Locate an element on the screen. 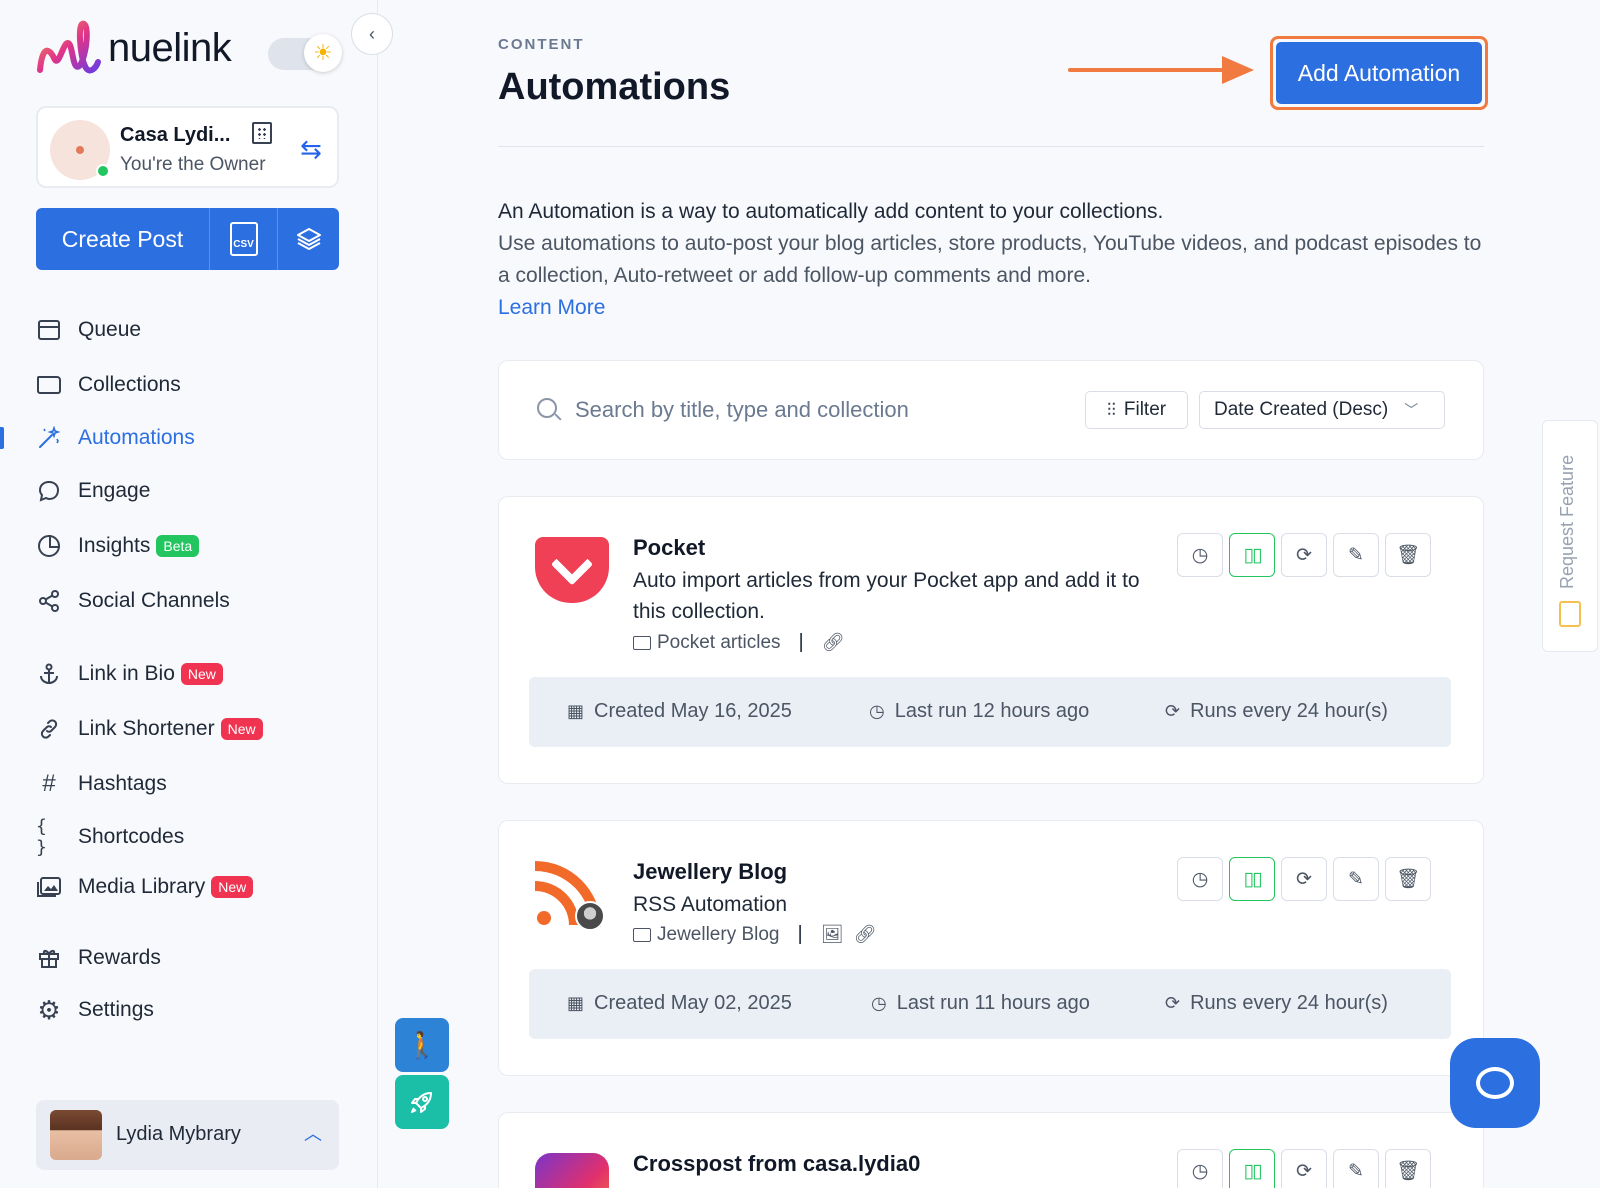 The image size is (1600, 1188). created-date: ▦ Created May 16, 2025 is located at coordinates (679, 711).